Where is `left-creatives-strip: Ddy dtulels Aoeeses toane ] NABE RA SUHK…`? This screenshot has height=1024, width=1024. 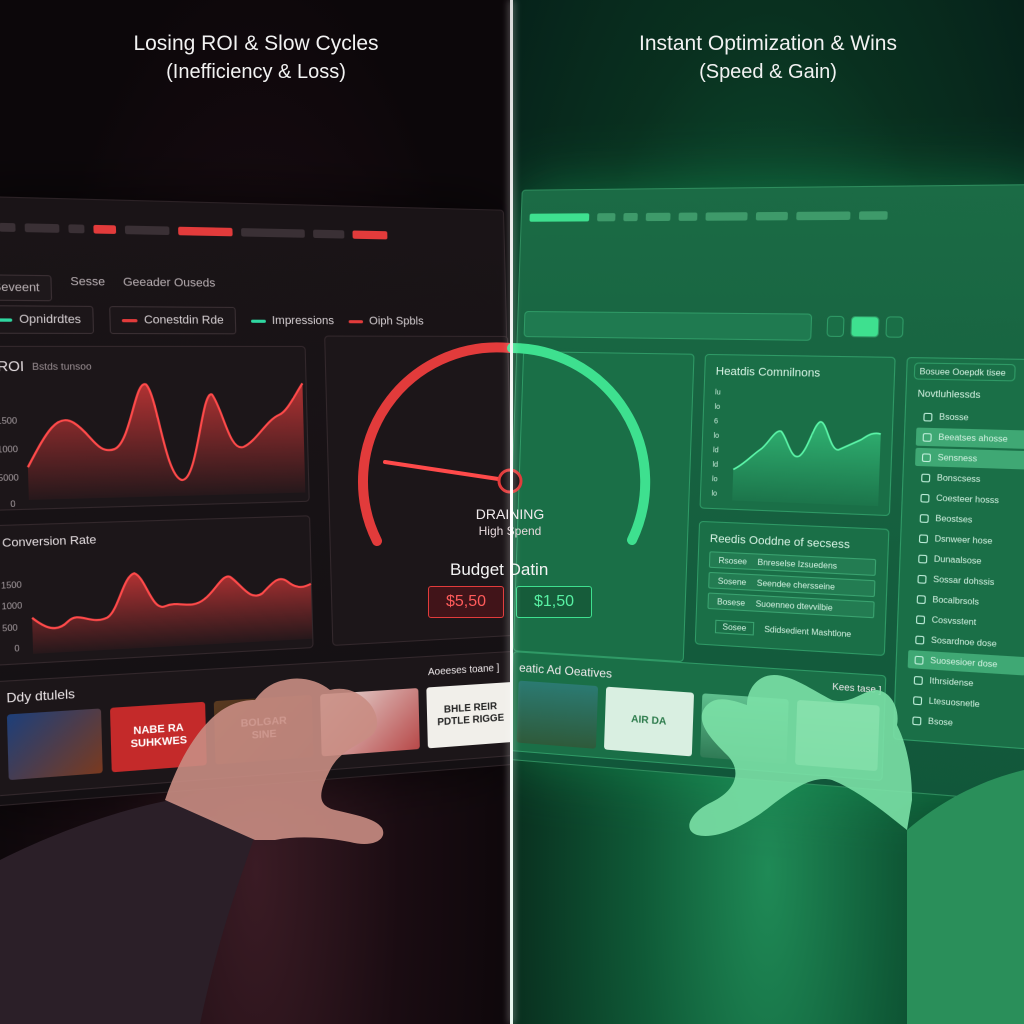
left-creatives-strip: Ddy dtulels Aoeeses toane ] NABE RA SUHK… is located at coordinates (256, 723).